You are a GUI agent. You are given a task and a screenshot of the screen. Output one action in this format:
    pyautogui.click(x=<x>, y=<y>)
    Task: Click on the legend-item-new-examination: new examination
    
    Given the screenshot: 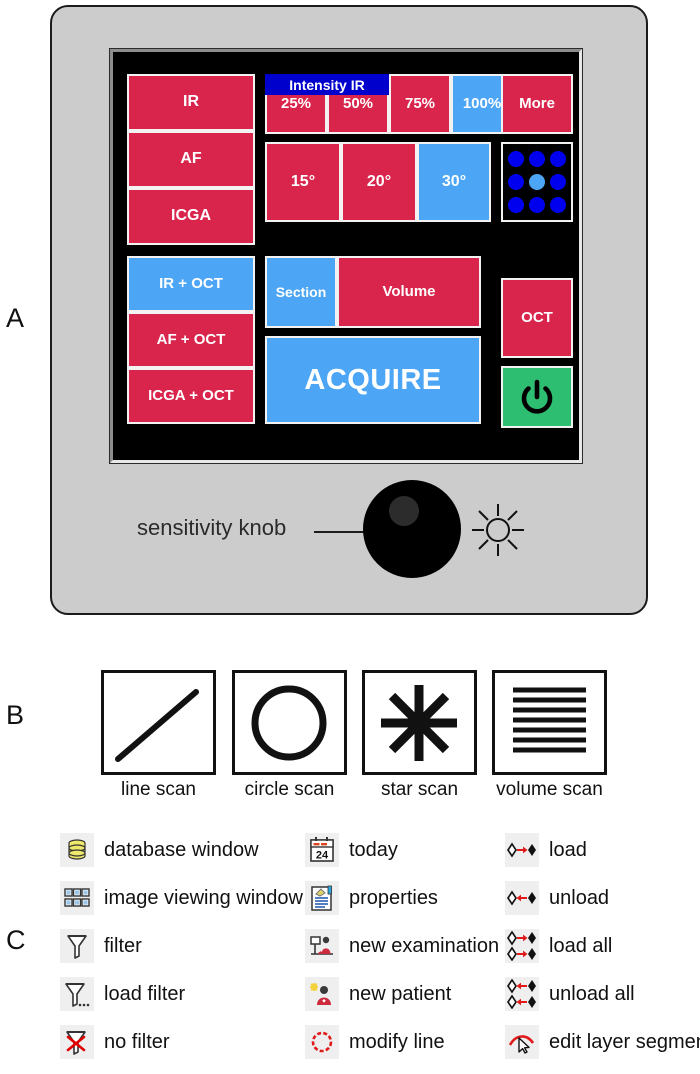 What is the action you would take?
    pyautogui.click(x=405, y=946)
    